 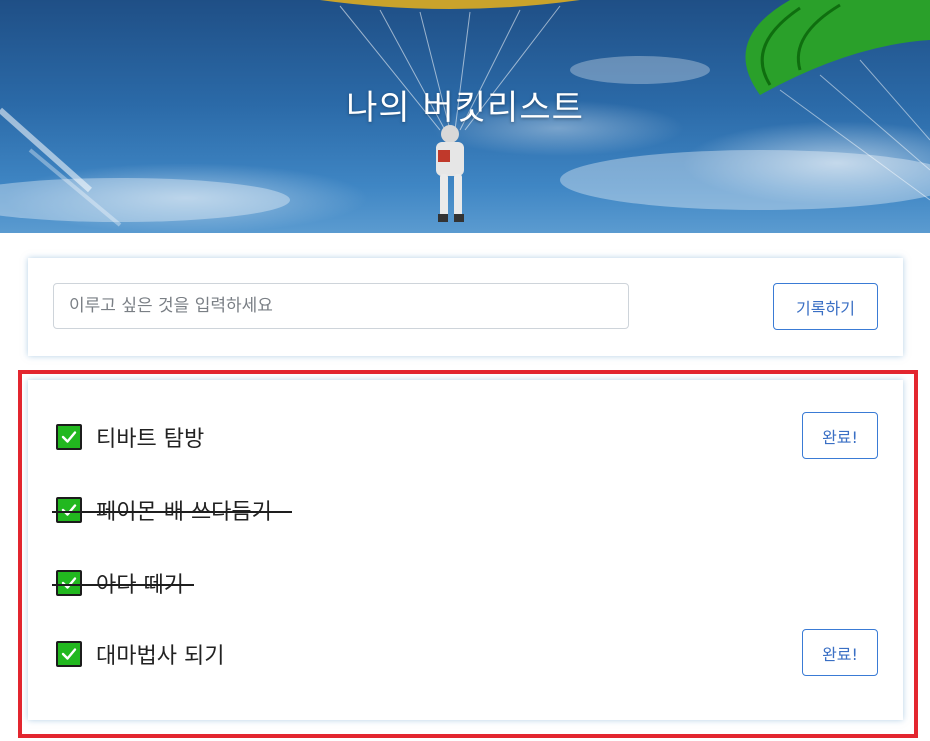 What do you see at coordinates (465, 653) in the screenshot?
I see `list-item: 대마법사 되기 완료!` at bounding box center [465, 653].